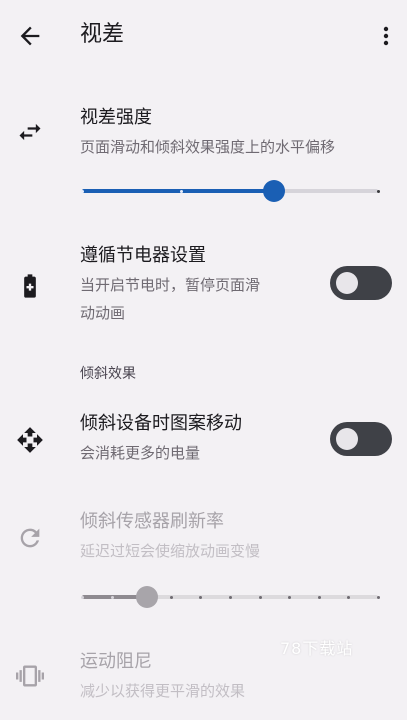 This screenshot has height=720, width=407. What do you see at coordinates (170, 551) in the screenshot?
I see `sensor-rate-desc: 延迟过短会使缩放动画变慢` at bounding box center [170, 551].